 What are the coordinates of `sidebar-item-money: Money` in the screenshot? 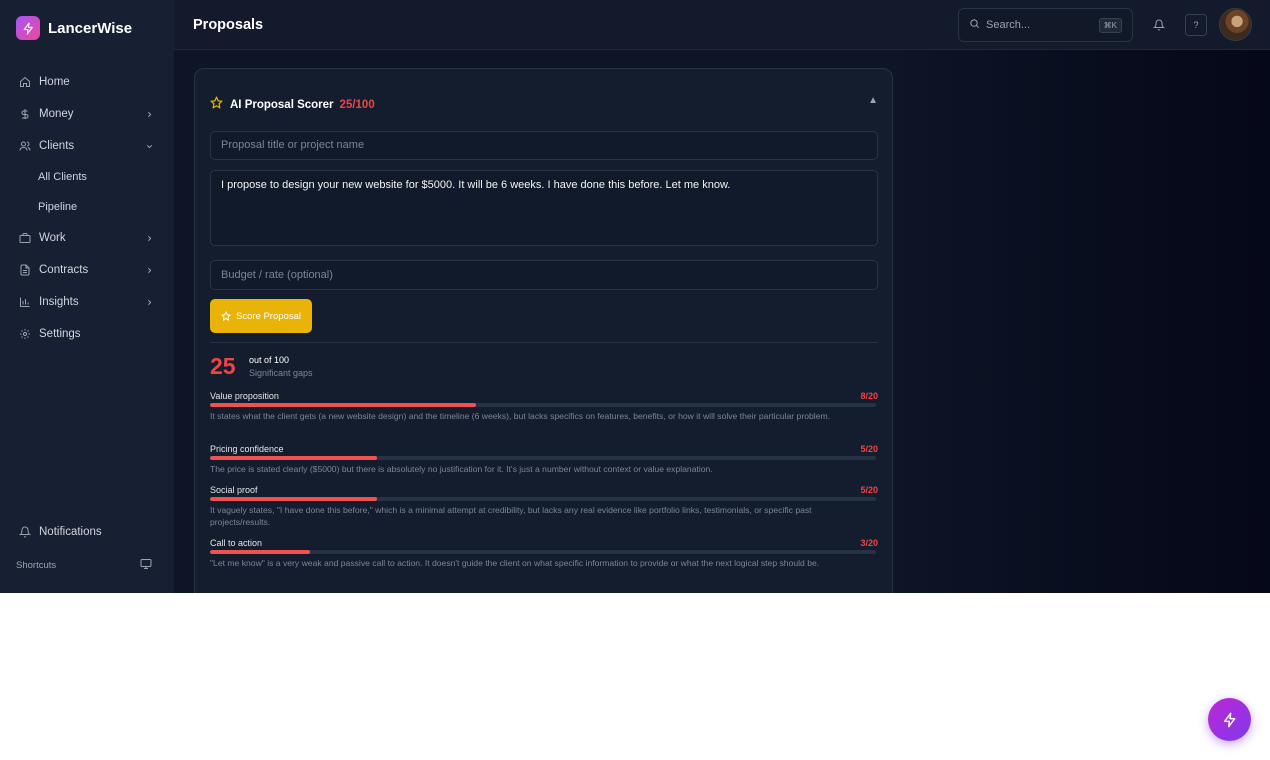 It's located at (87, 114).